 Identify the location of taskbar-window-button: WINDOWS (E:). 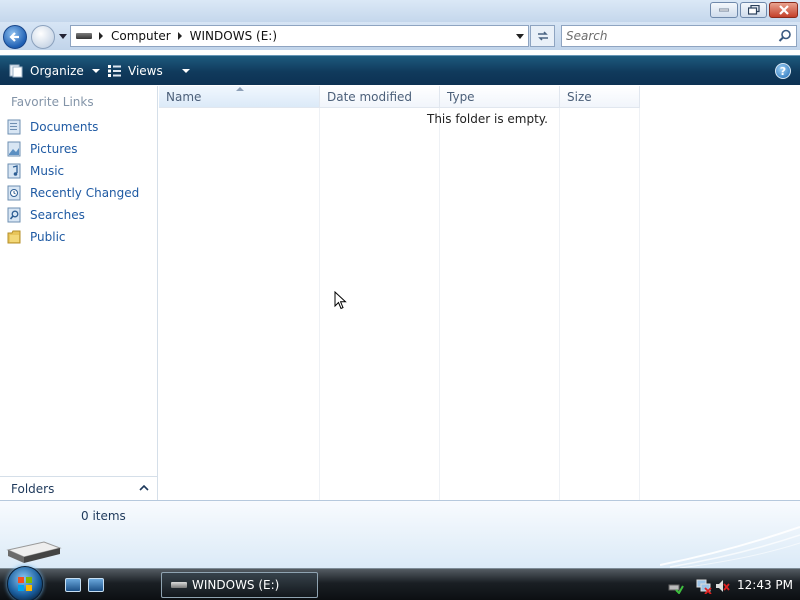
(239, 585).